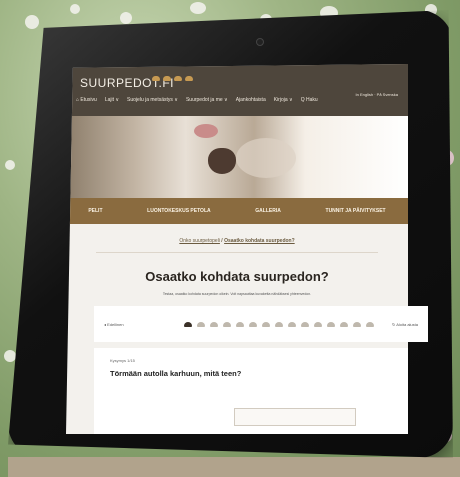  What do you see at coordinates (309, 100) in the screenshot?
I see `nav-item-search: Q Haku` at bounding box center [309, 100].